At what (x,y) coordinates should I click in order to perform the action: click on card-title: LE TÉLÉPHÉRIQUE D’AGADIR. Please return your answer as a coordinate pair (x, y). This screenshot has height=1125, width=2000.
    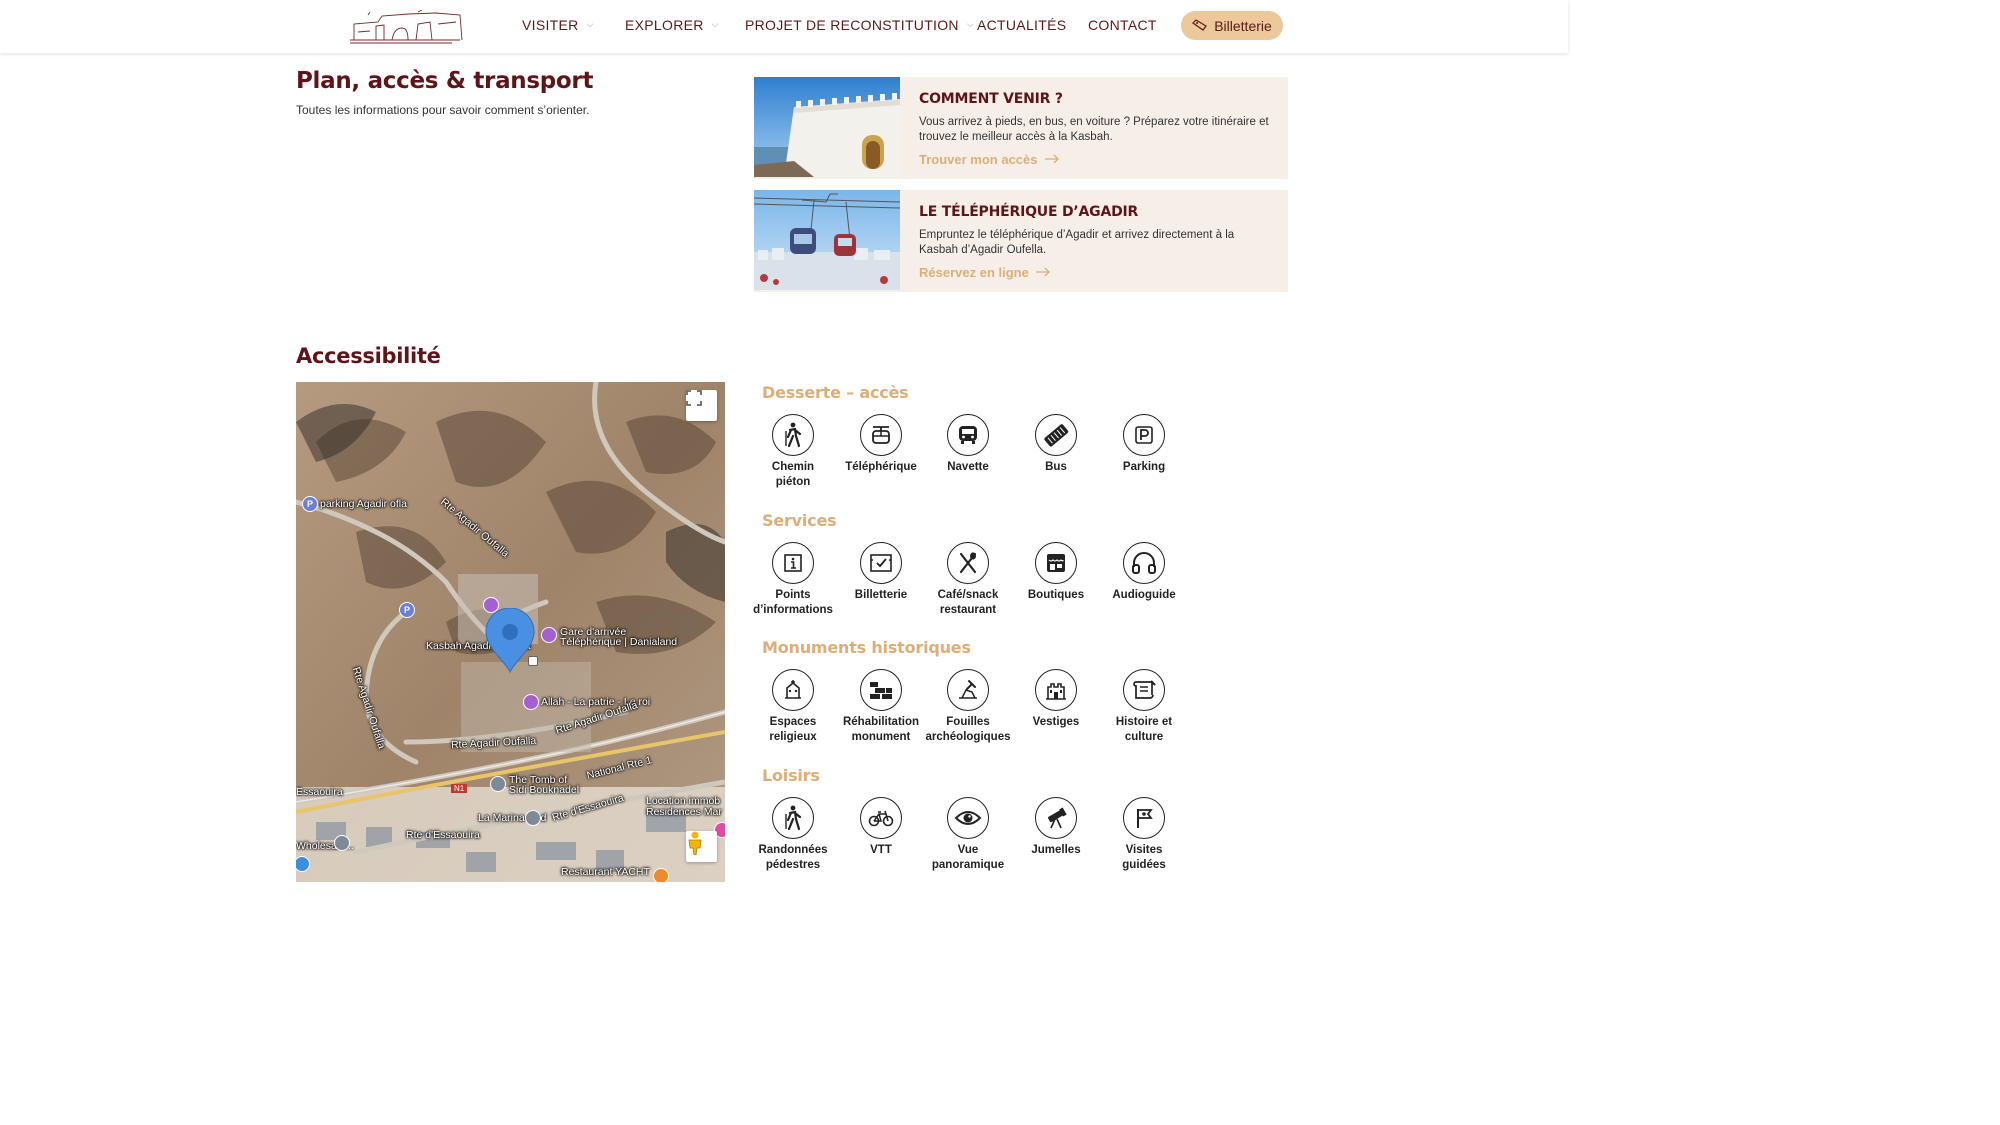
    Looking at the image, I should click on (1029, 212).